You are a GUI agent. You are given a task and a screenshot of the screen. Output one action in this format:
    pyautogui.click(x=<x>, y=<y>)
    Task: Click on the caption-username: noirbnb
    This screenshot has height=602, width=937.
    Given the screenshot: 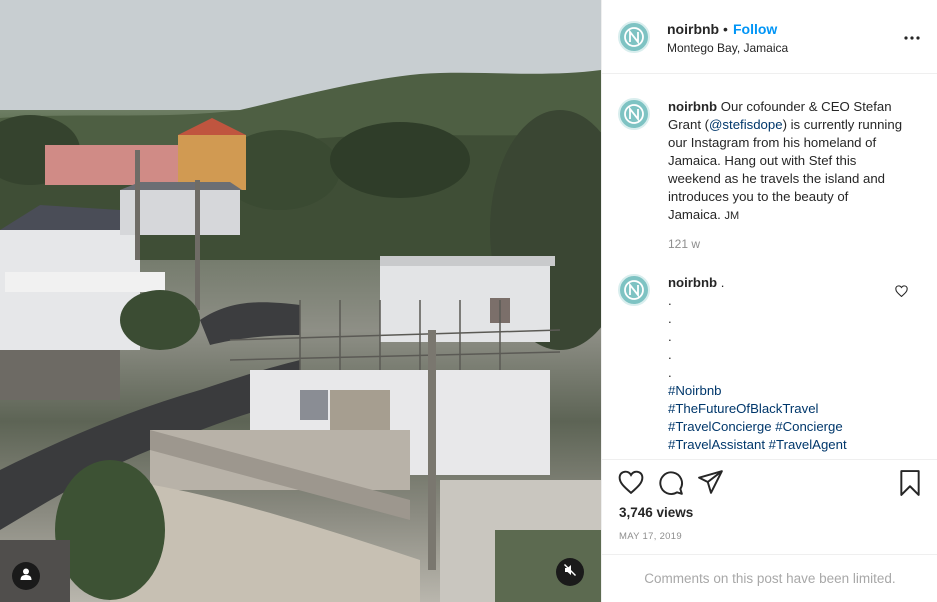 What is the action you would take?
    pyautogui.click(x=692, y=106)
    